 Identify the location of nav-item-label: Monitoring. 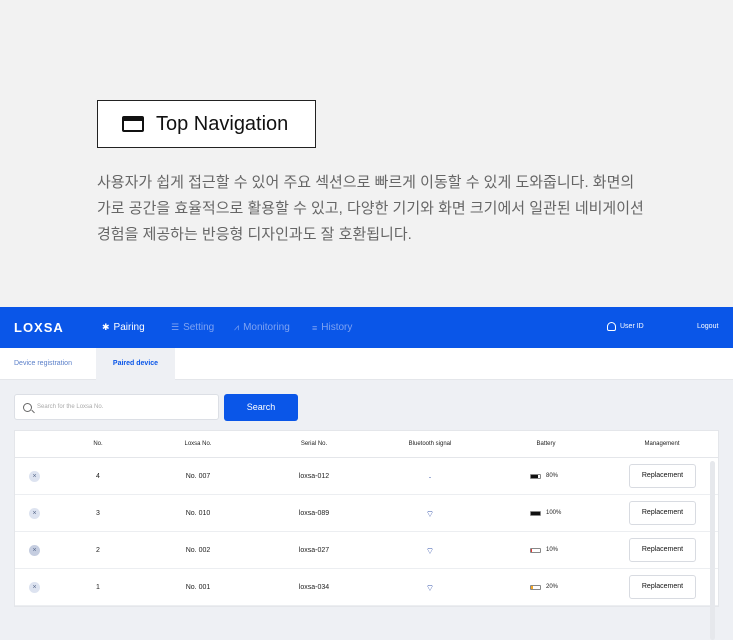
(266, 327).